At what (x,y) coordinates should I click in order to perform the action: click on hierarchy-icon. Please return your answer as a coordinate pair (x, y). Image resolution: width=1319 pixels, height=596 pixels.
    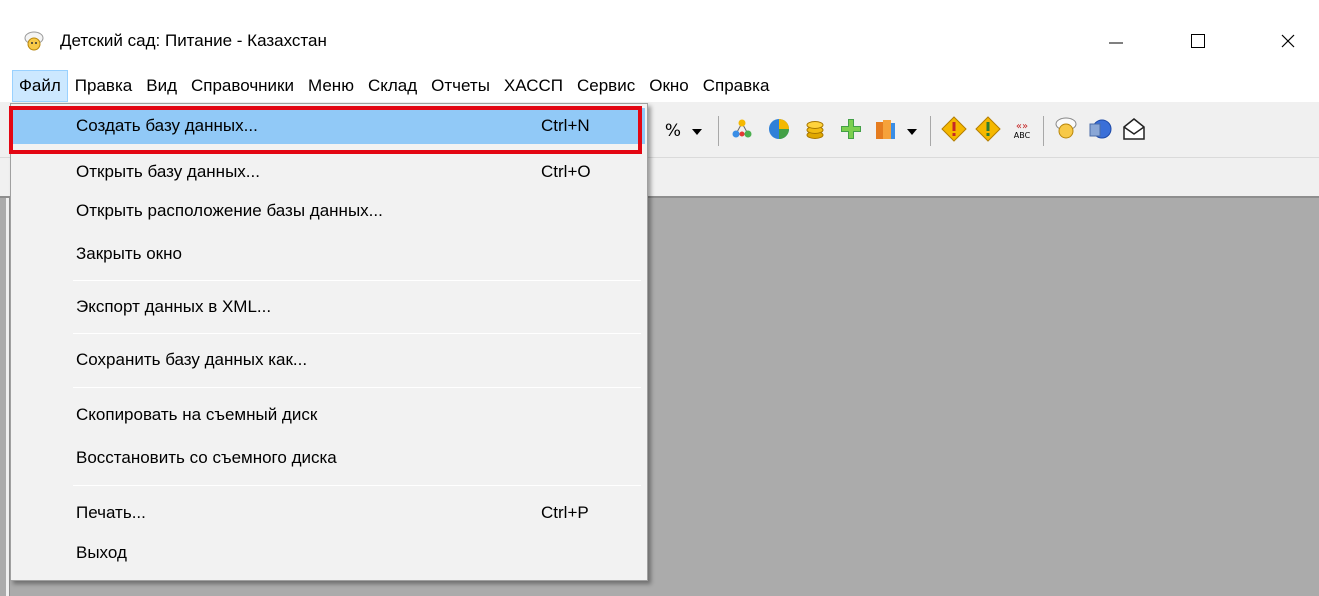
    Looking at the image, I should click on (742, 131).